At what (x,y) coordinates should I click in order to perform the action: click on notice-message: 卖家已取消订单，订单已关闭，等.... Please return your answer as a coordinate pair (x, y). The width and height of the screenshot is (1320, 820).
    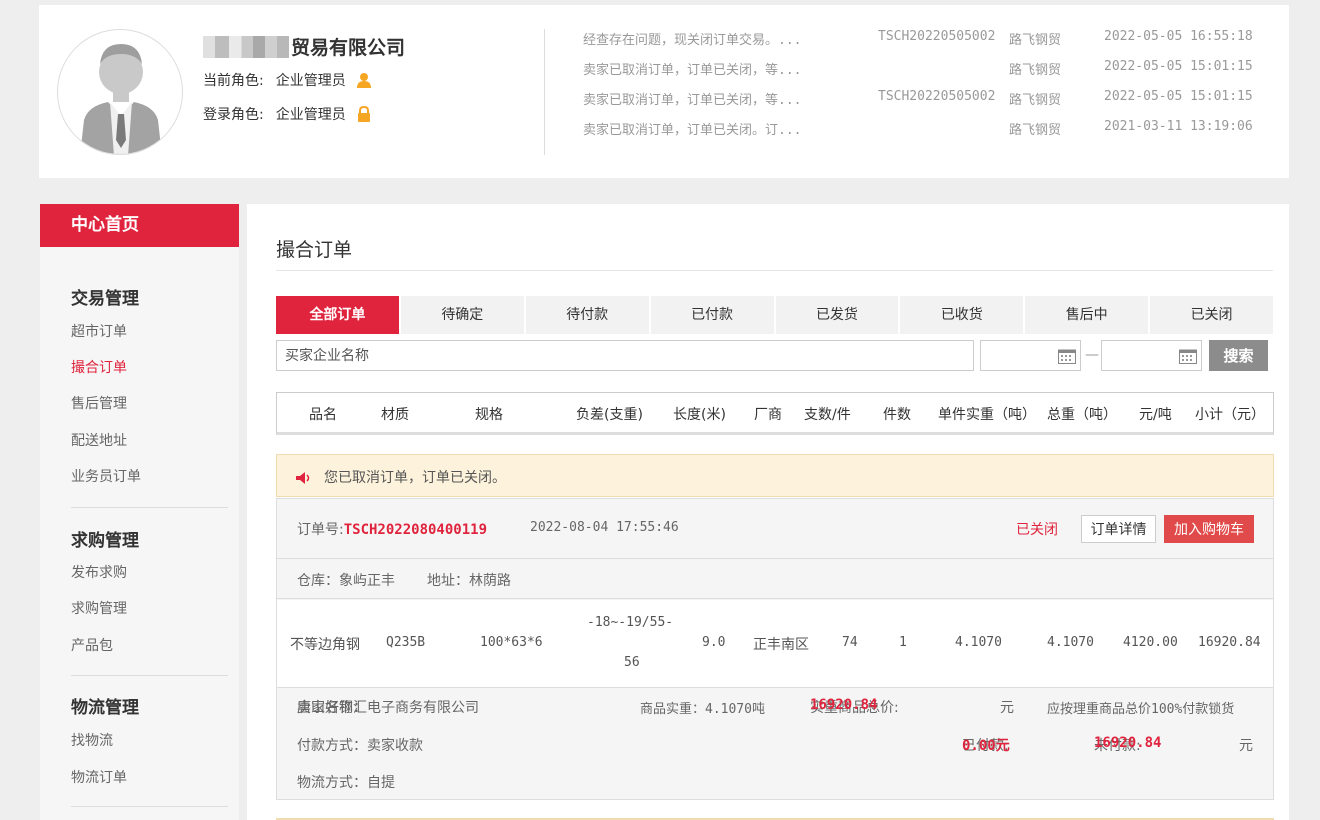
    Looking at the image, I should click on (692, 100).